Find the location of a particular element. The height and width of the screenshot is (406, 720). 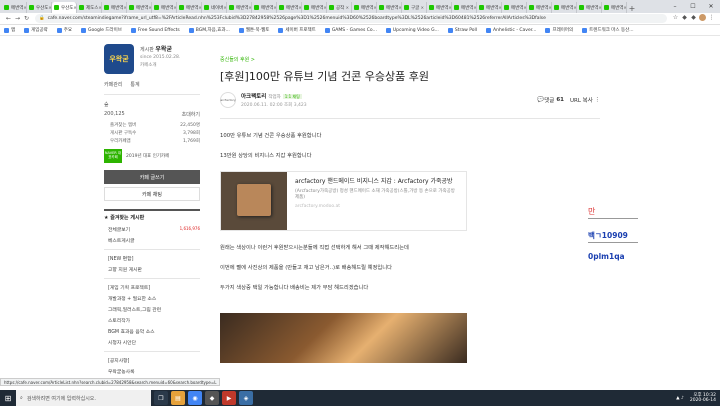

url-copy-button: URL 복사 is located at coordinates (581, 100).